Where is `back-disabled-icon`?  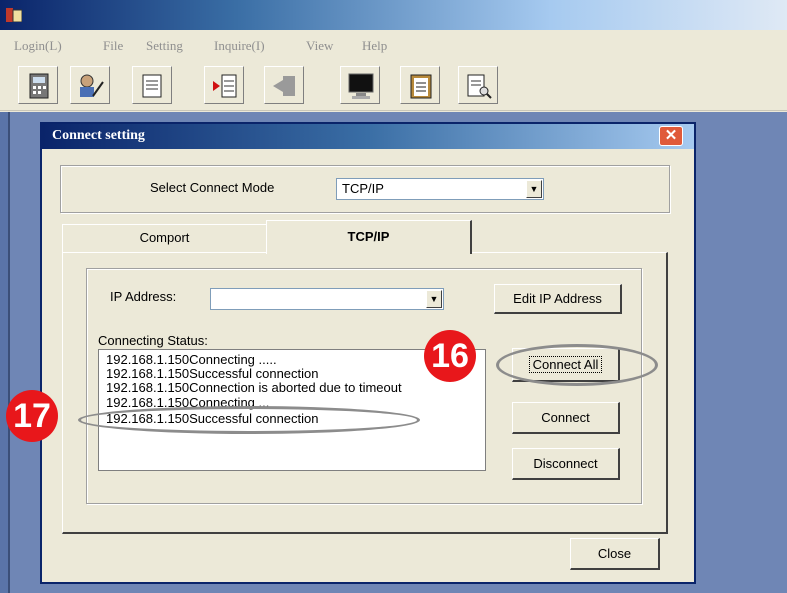
back-disabled-icon is located at coordinates (284, 86).